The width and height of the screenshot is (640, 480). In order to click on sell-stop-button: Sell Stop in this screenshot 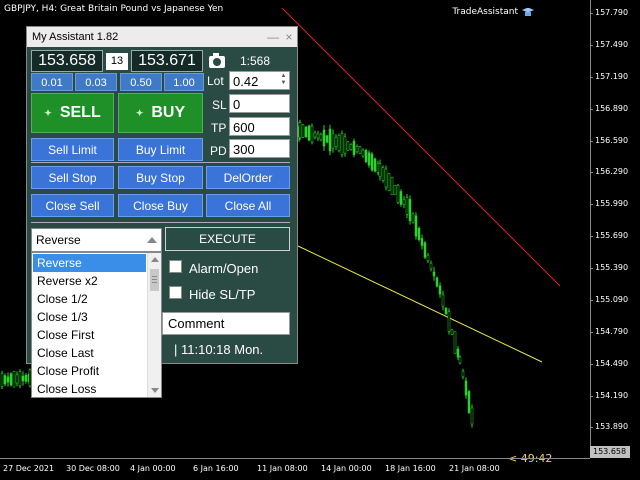, I will do `click(72, 177)`.